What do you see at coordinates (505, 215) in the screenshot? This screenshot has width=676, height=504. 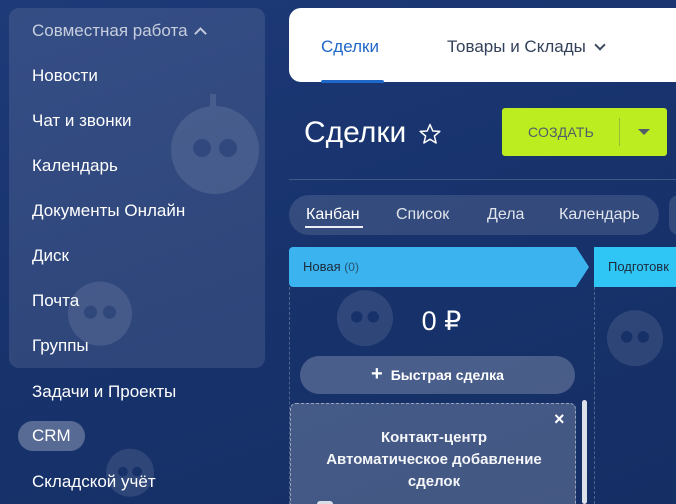 I see `view-activities: Дела` at bounding box center [505, 215].